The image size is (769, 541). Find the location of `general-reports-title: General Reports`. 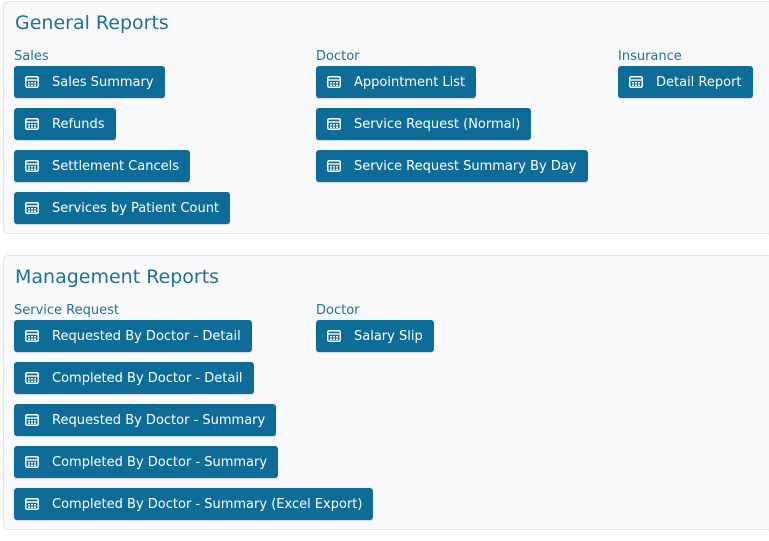

general-reports-title: General Reports is located at coordinates (92, 23).